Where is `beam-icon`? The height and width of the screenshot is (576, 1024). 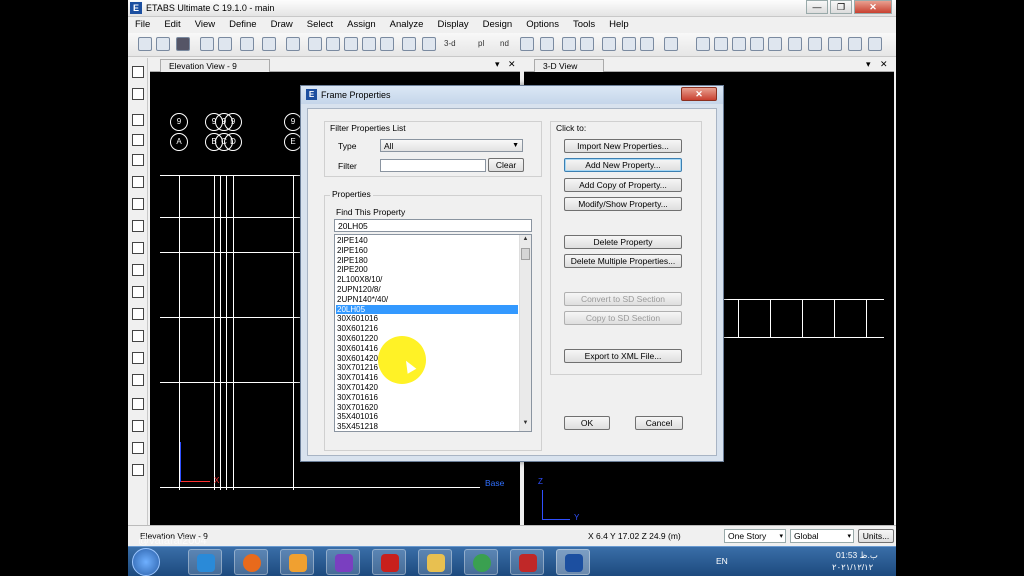
beam-icon is located at coordinates (739, 44).